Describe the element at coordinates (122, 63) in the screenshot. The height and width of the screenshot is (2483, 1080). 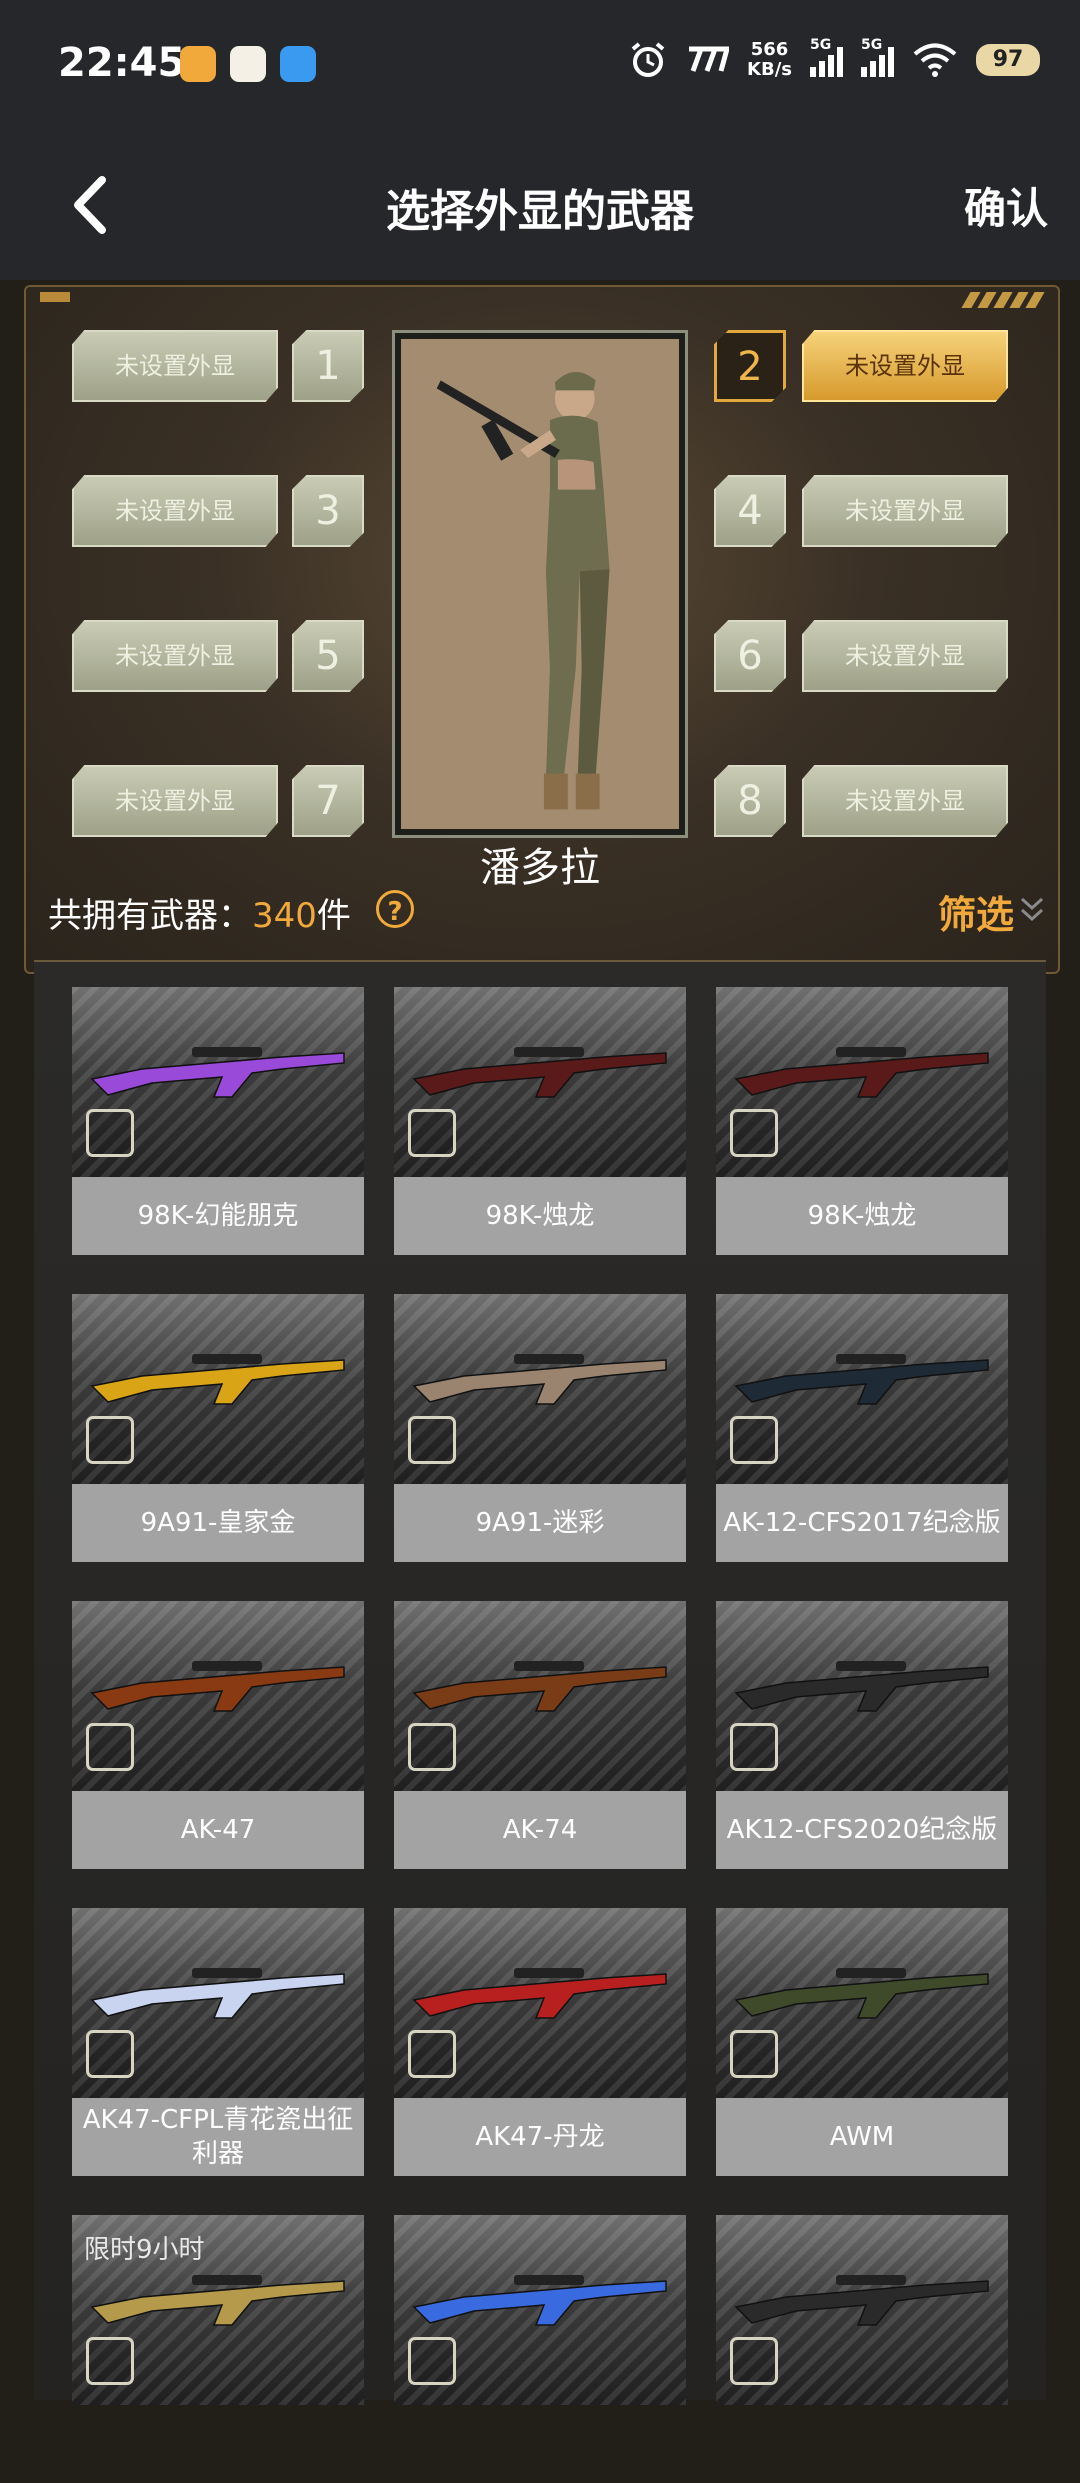
I see `status-time: 22:45` at that location.